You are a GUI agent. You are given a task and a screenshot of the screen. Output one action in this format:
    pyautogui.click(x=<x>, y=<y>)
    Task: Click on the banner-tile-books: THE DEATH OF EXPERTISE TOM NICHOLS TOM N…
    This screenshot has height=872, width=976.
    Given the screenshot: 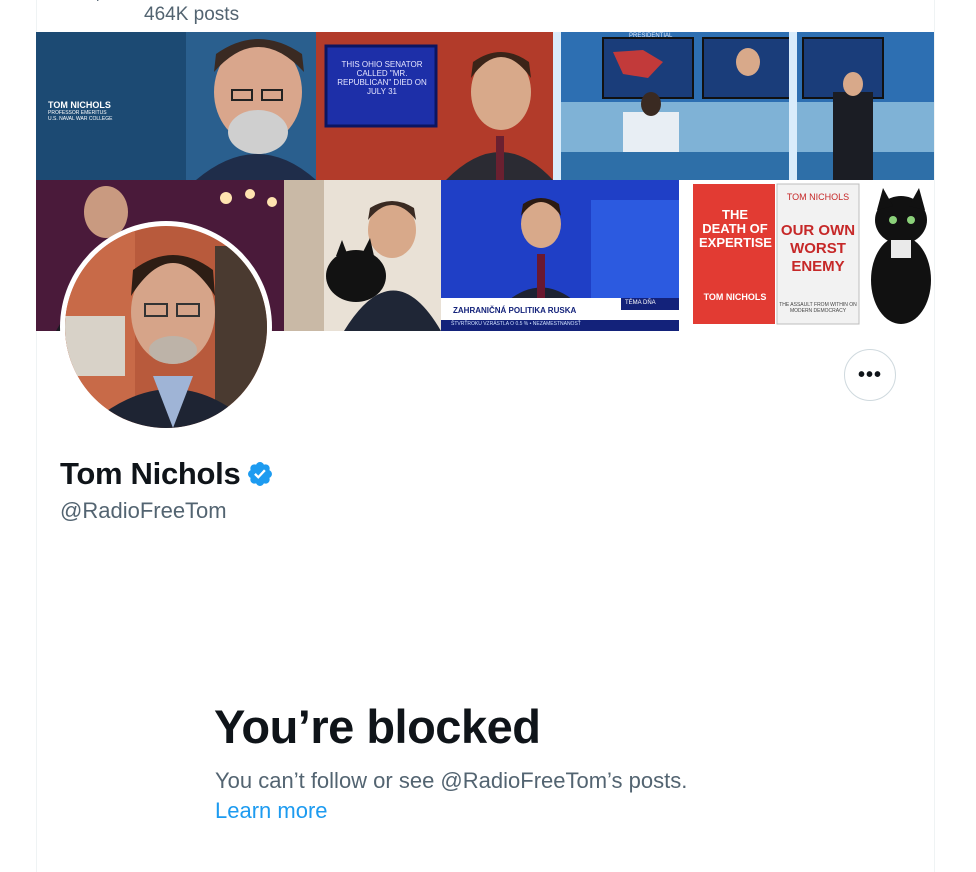 What is the action you would take?
    pyautogui.click(x=806, y=255)
    